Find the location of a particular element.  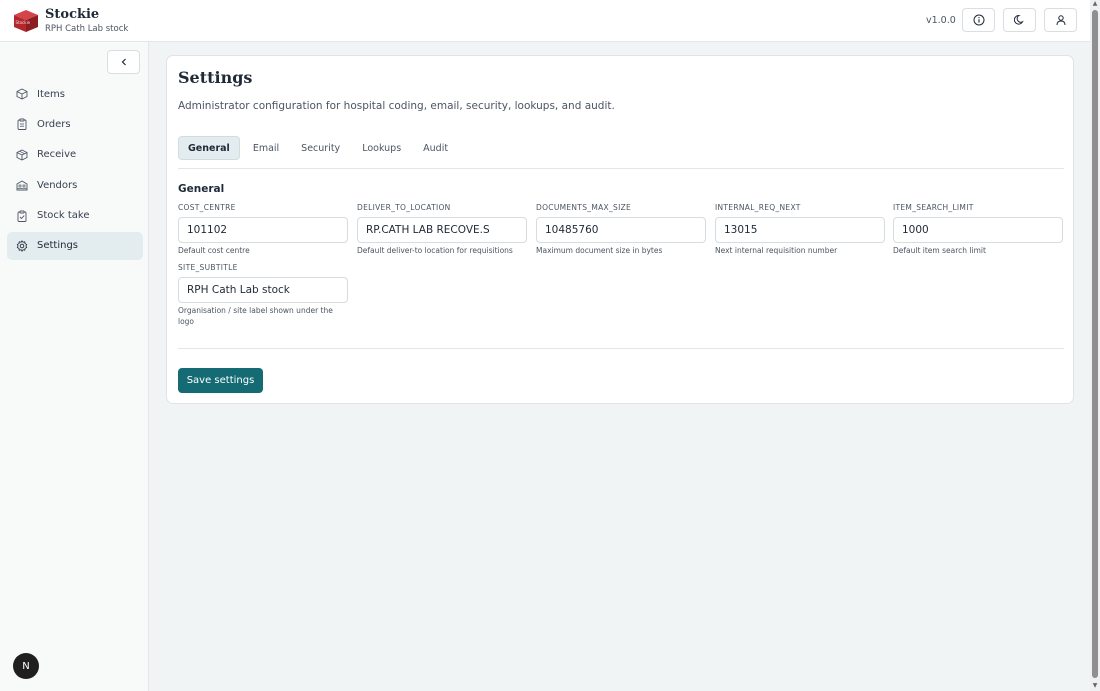

field-label: ITEM_SEARCH_LIMIT is located at coordinates (933, 207).